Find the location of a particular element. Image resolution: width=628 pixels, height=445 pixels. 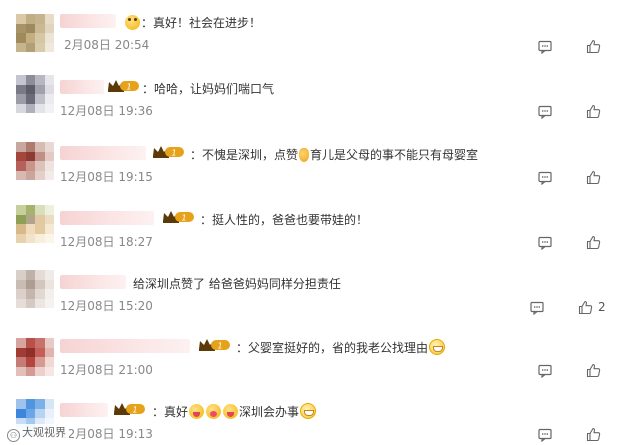

comment-text-segment: 深圳会办事 is located at coordinates (269, 412).